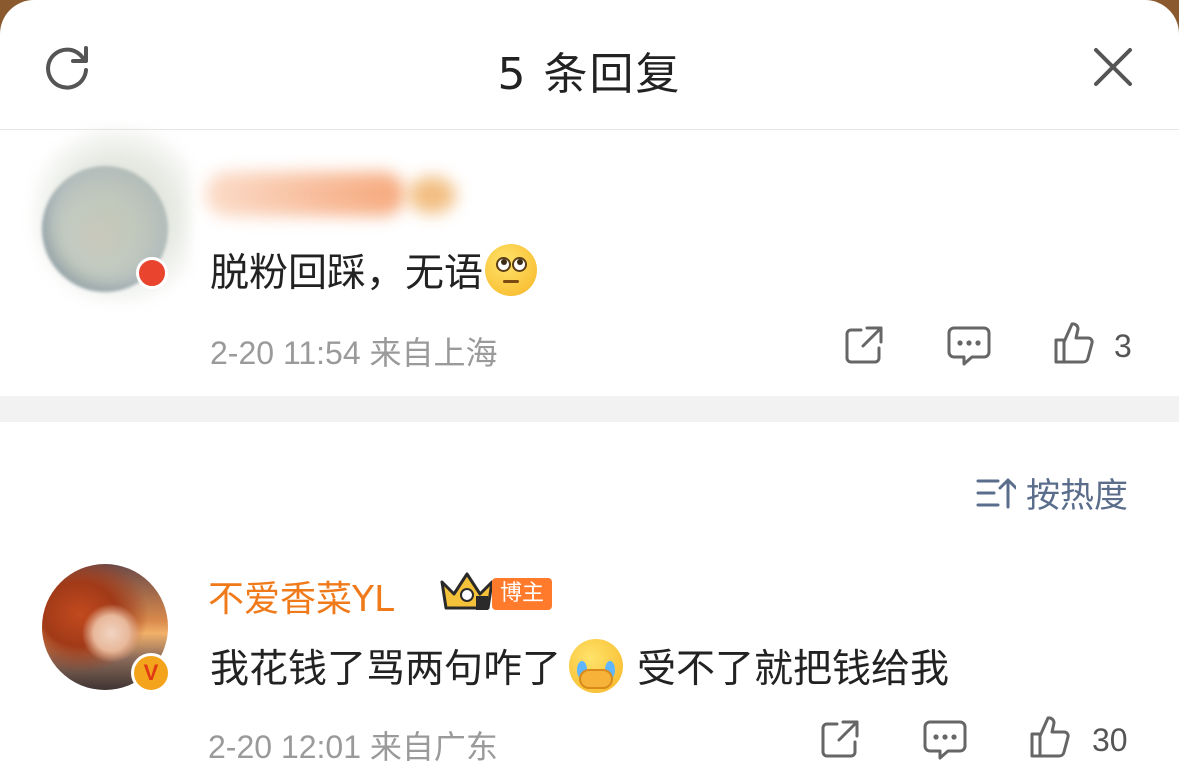 The height and width of the screenshot is (779, 1179). What do you see at coordinates (152, 273) in the screenshot?
I see `user-badge-icon` at bounding box center [152, 273].